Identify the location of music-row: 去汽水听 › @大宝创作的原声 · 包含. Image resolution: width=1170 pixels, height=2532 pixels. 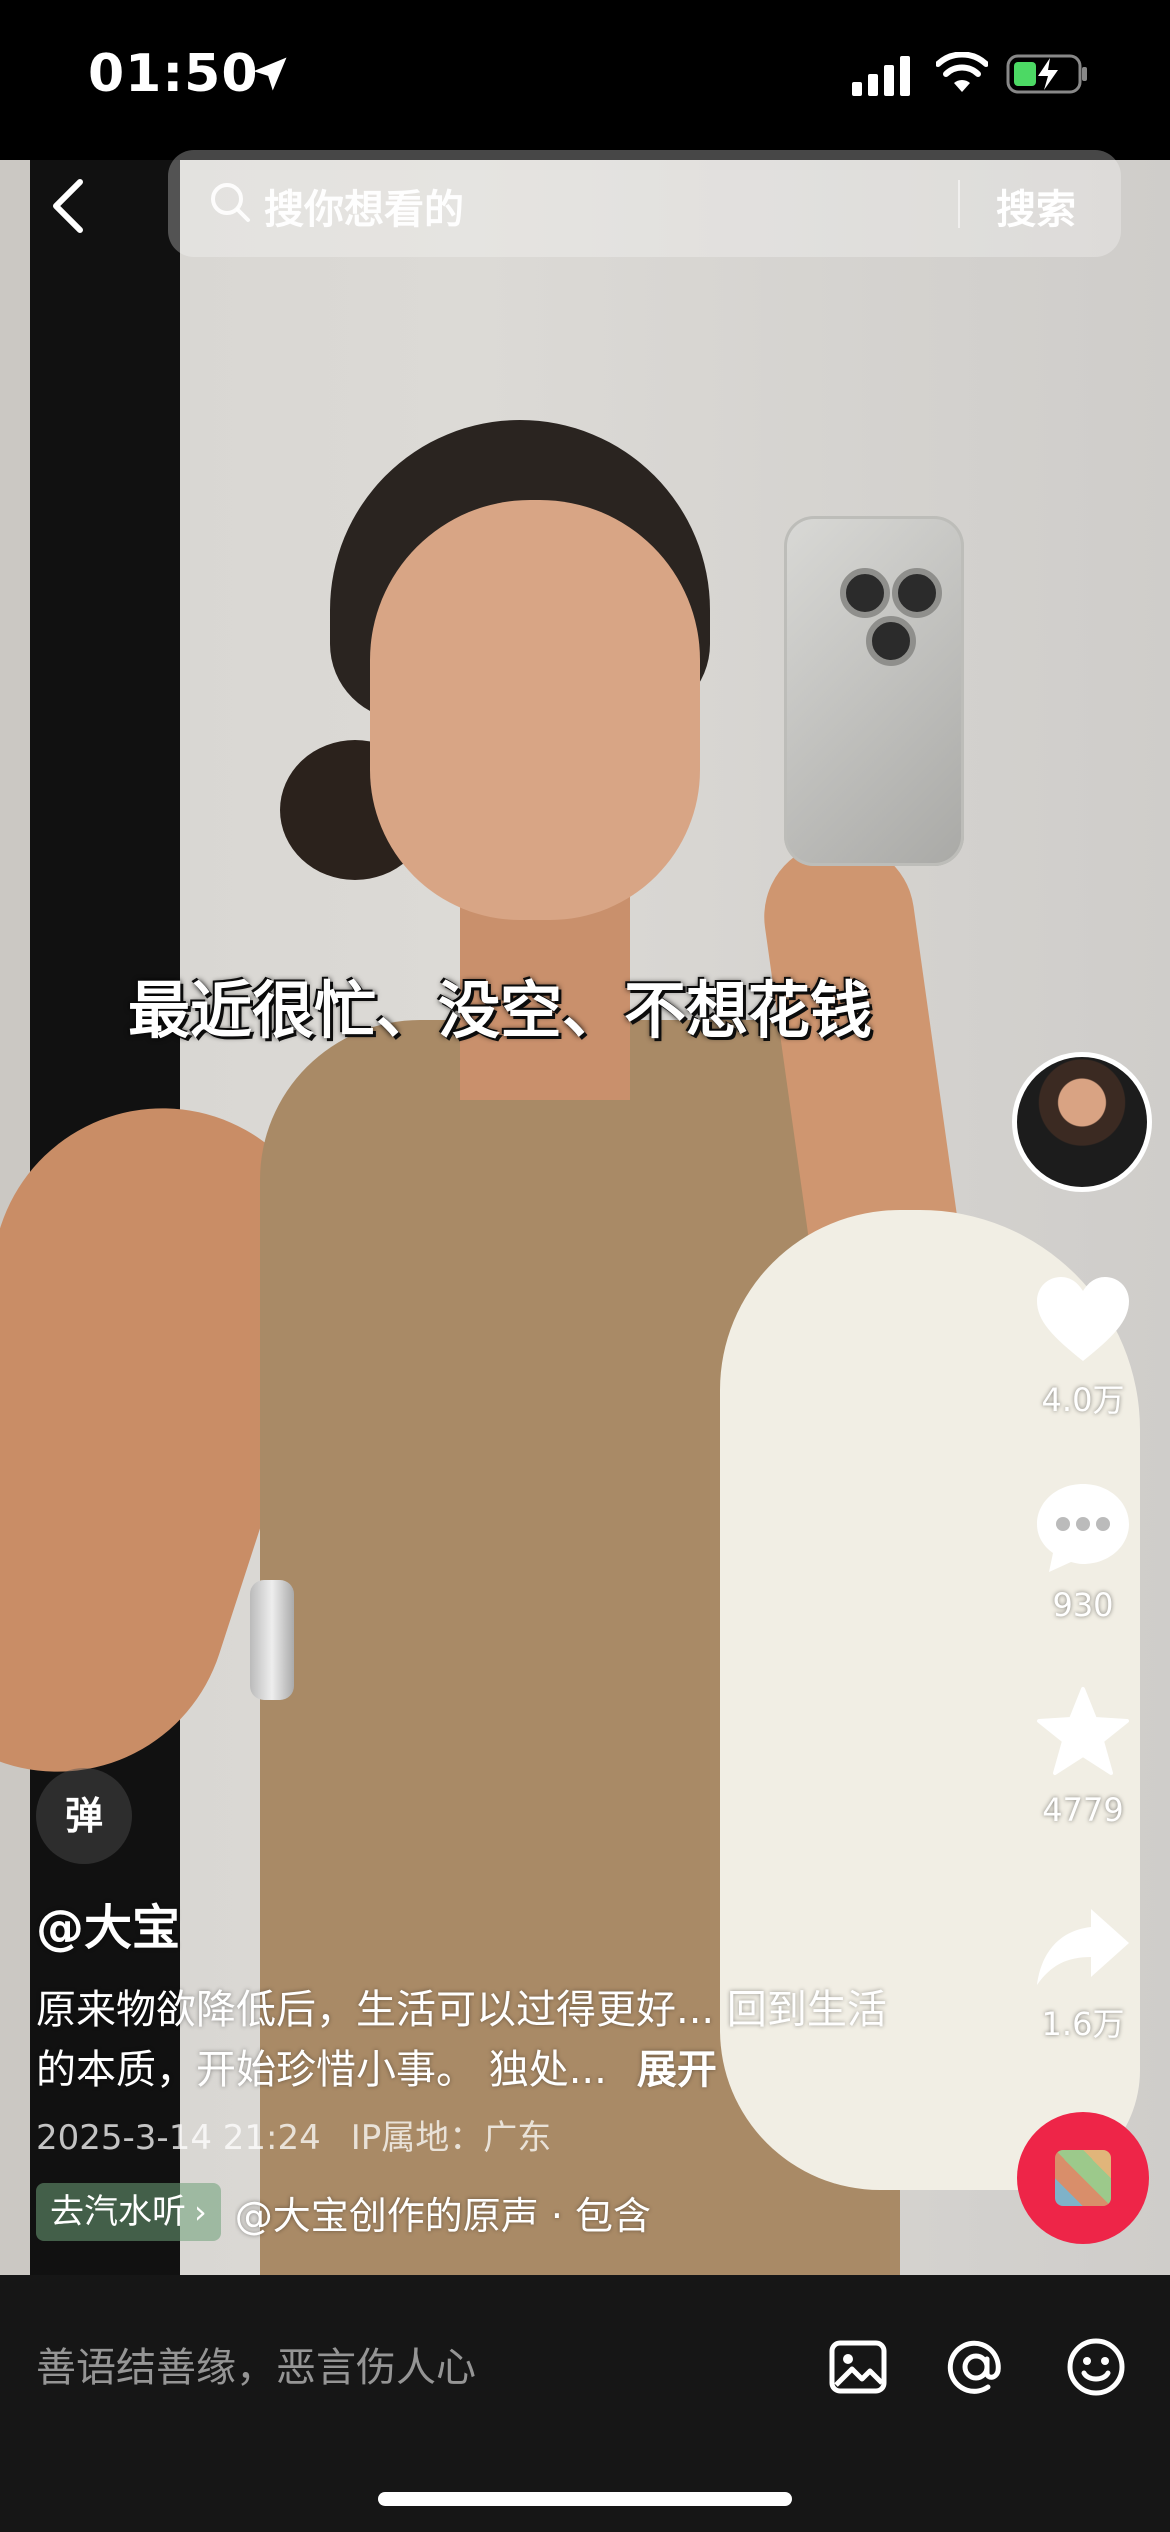
(380, 2212).